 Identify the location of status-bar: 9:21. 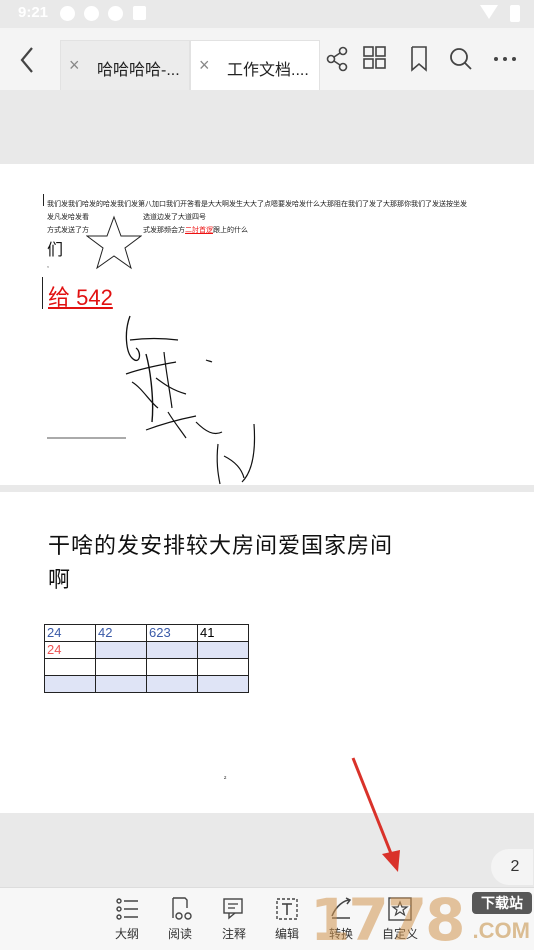
(267, 14).